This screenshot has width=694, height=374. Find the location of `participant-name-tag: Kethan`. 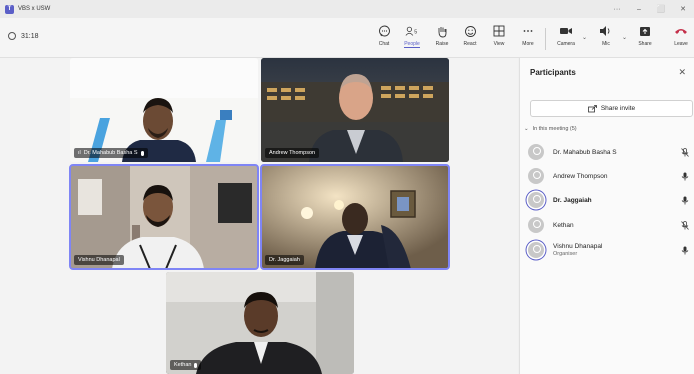

participant-name-tag: Kethan is located at coordinates (186, 365).